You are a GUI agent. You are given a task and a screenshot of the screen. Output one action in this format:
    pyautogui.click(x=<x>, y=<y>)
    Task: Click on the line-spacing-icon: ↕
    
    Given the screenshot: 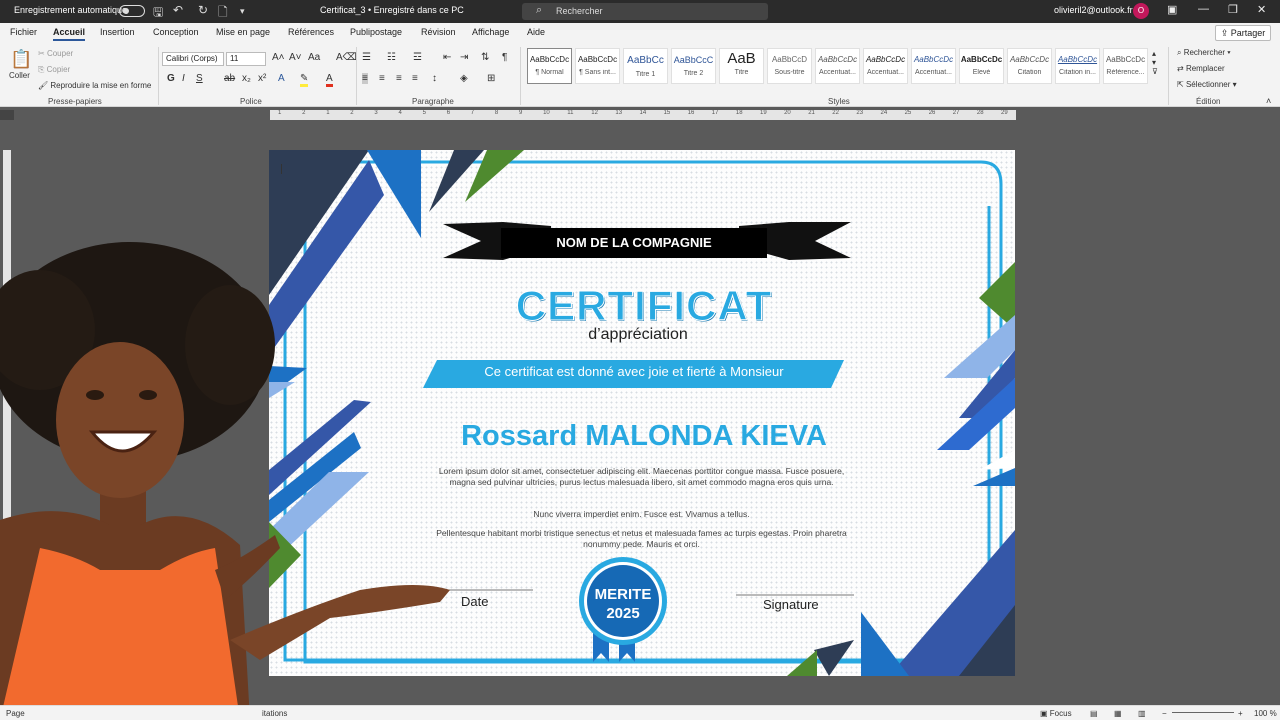 What is the action you would take?
    pyautogui.click(x=434, y=78)
    